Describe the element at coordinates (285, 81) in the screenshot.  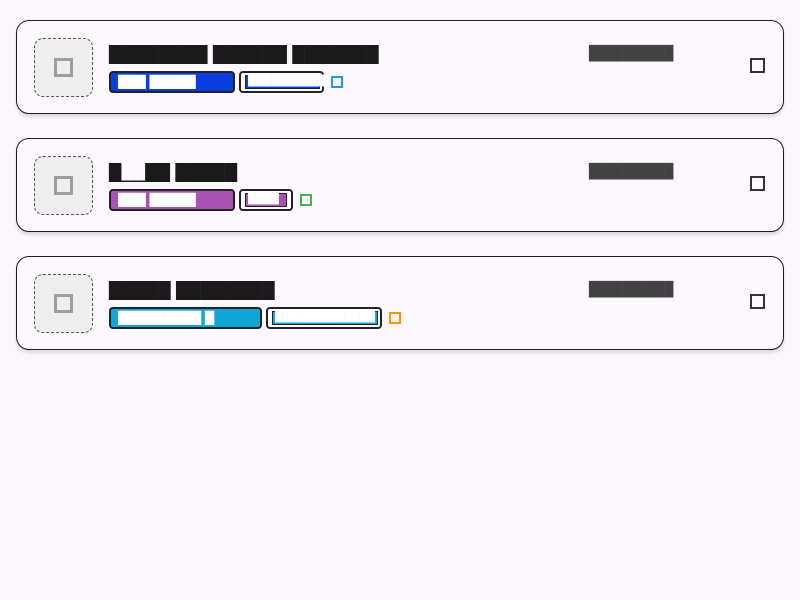
I see `tag-chip-label: ██████████` at that location.